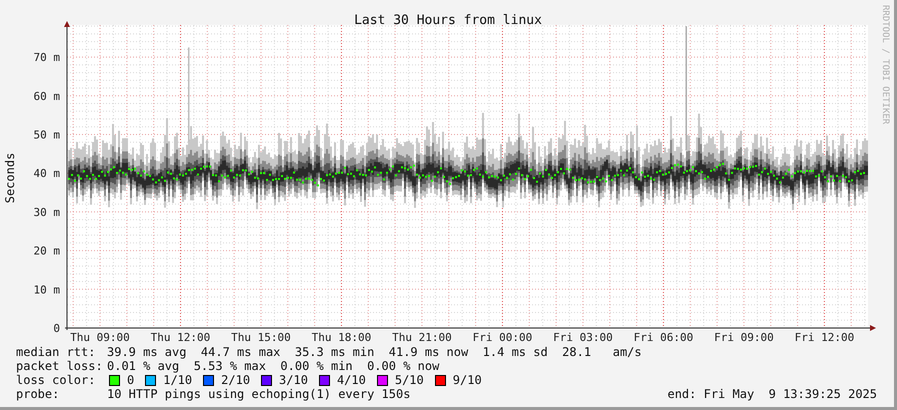 This screenshot has height=410, width=897. I want to click on y-tick-label: 40 m, so click(47, 173).